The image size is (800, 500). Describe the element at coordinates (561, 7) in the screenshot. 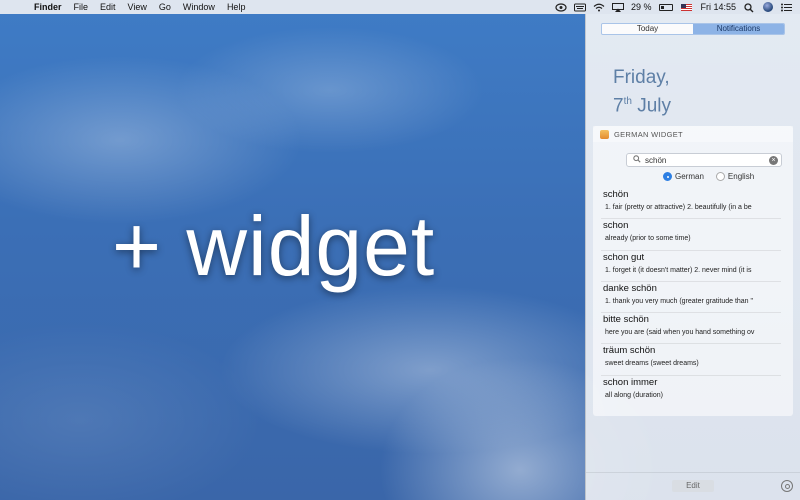

I see `creative-cloud-icon` at that location.